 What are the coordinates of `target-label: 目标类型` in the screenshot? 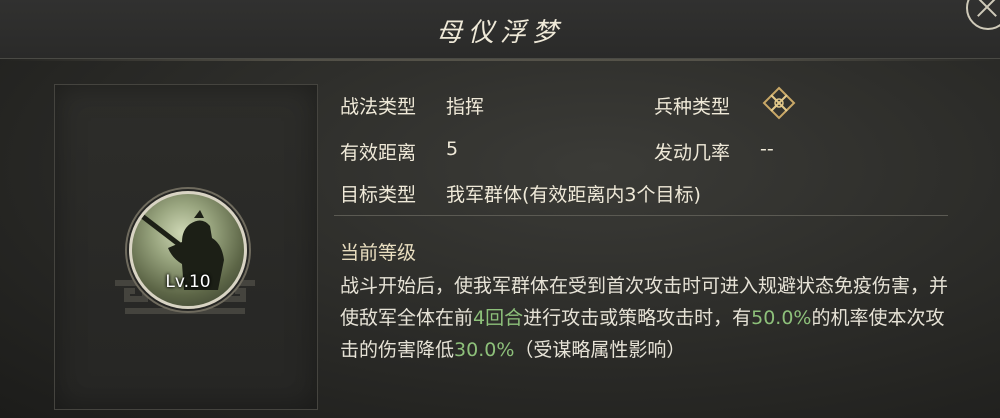 It's located at (378, 195).